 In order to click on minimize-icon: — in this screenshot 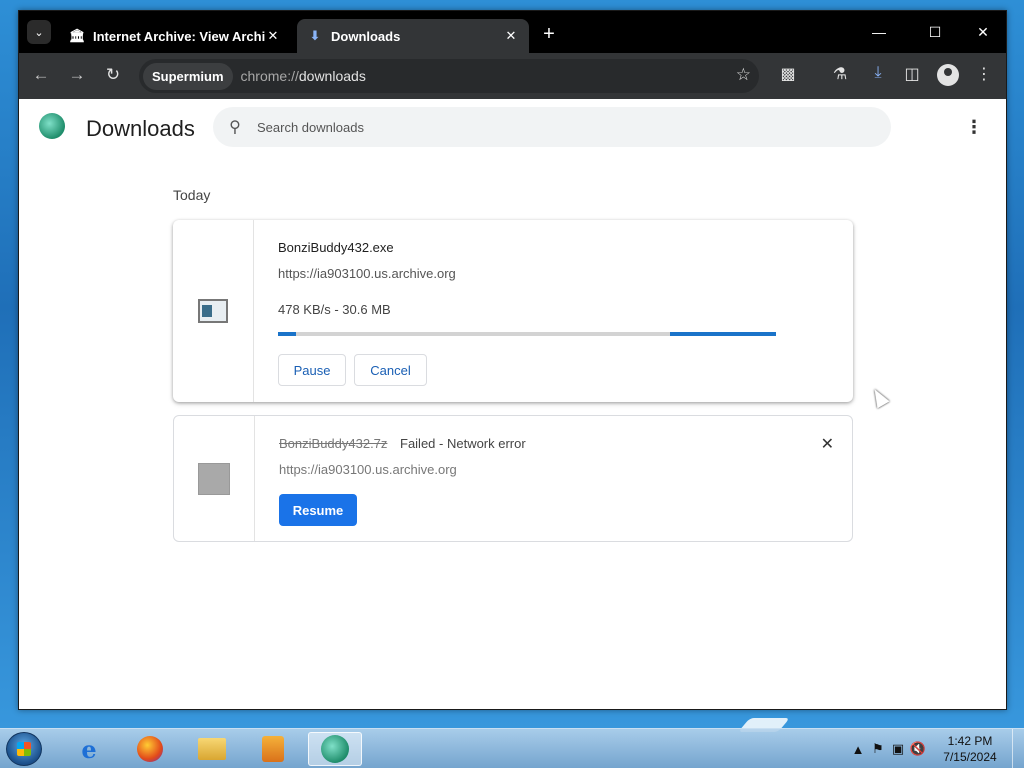, I will do `click(879, 32)`.